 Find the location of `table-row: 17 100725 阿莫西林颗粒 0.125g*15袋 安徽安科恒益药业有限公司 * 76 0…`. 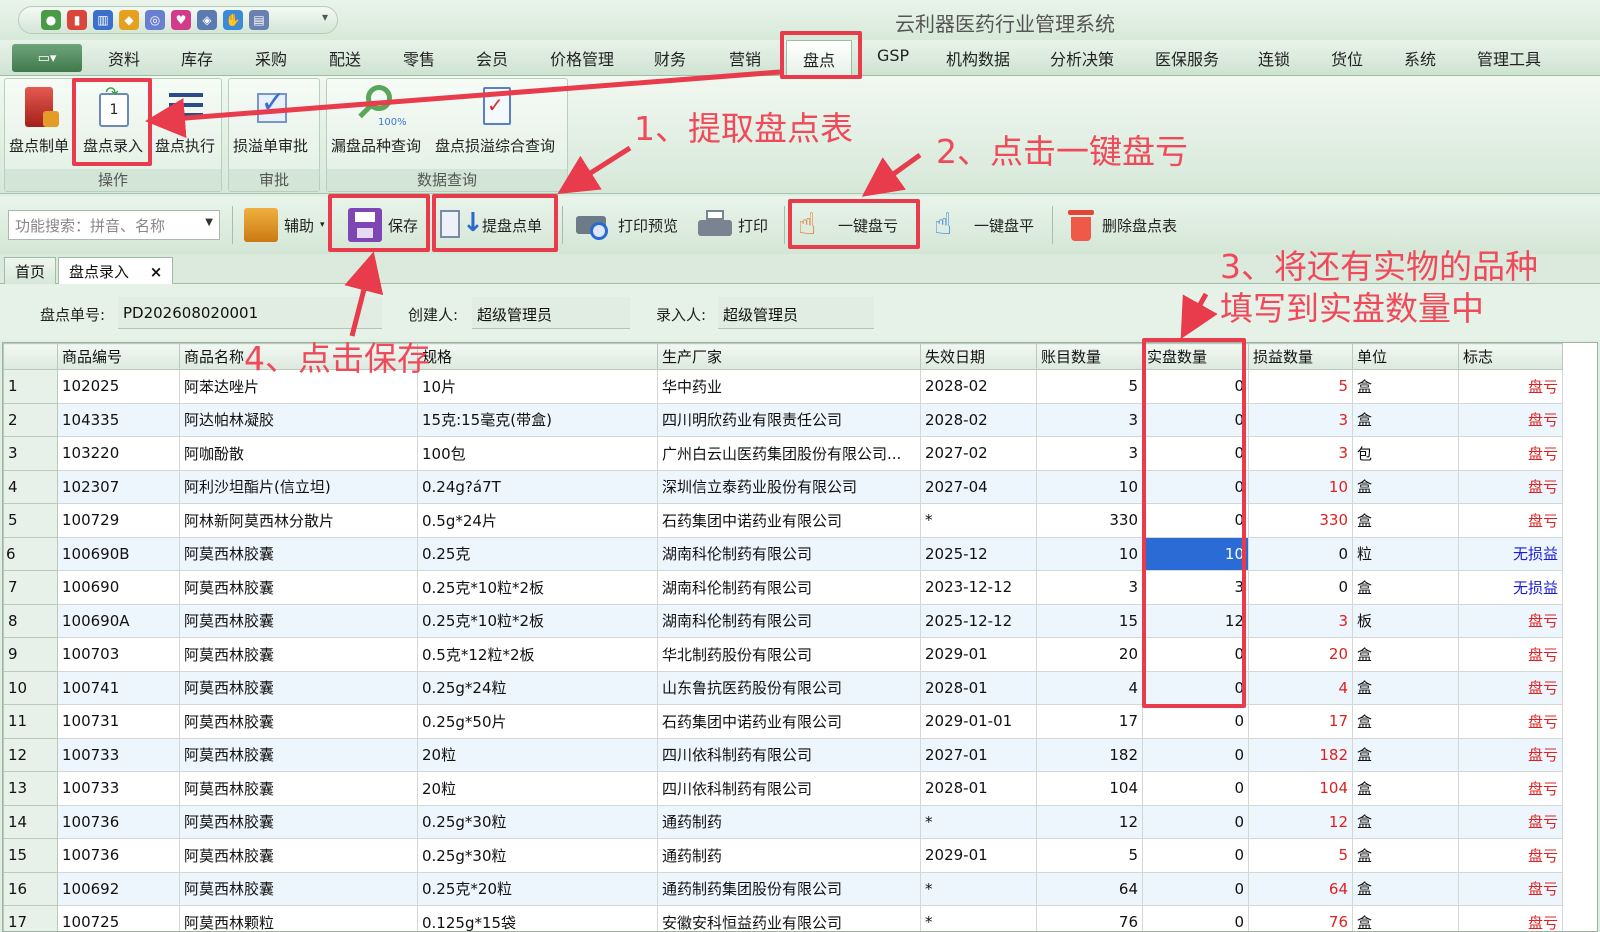

table-row: 17 100725 阿莫西林颗粒 0.125g*15袋 安徽安科恒益药业有限公司 * 76 0… is located at coordinates (783, 918).